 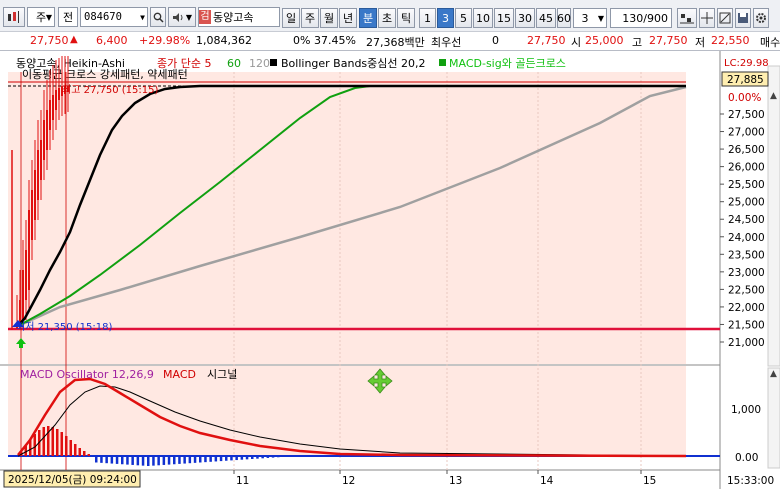 I want to click on quote-priority-label: 최우선, so click(x=446, y=42).